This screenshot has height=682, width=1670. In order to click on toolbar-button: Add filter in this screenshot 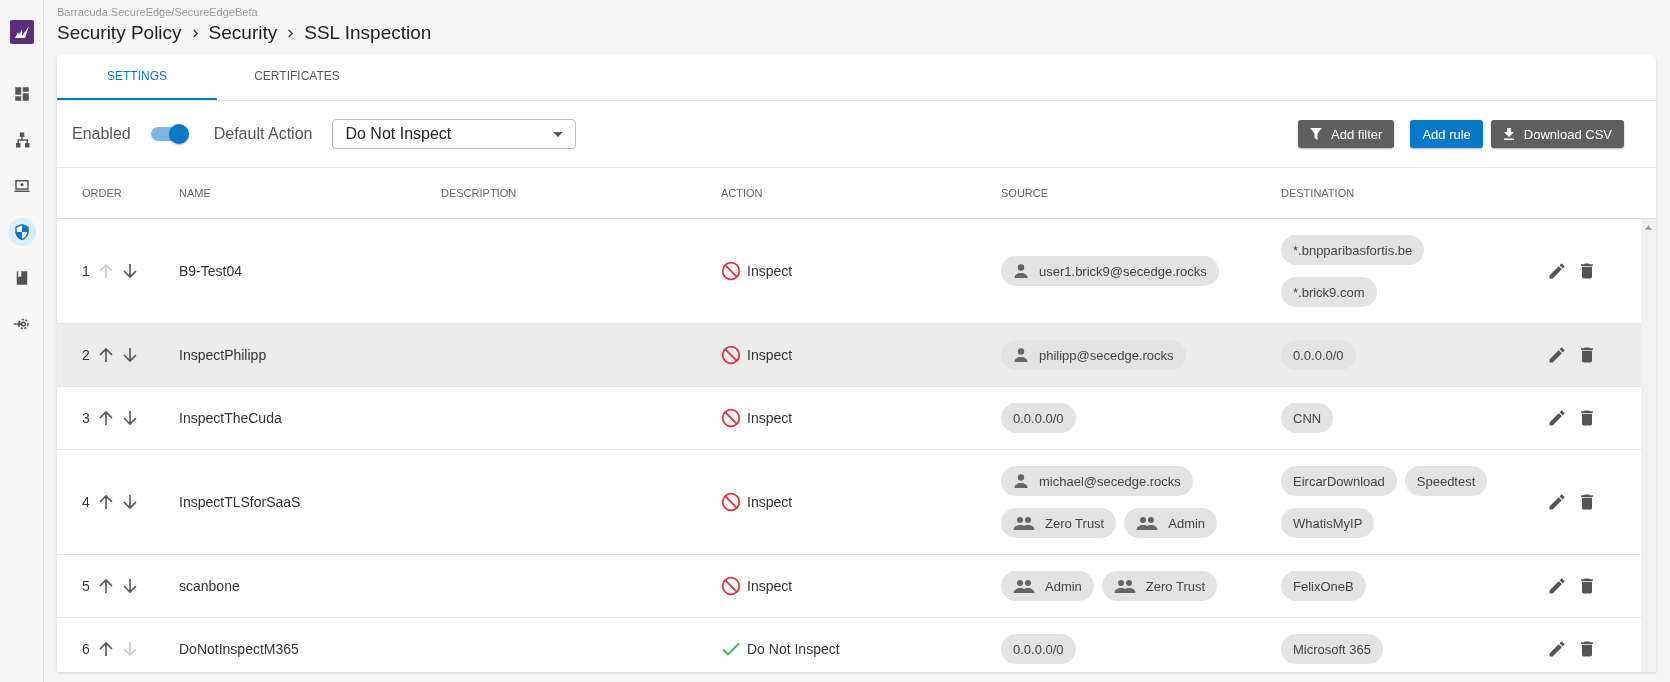, I will do `click(1346, 134)`.